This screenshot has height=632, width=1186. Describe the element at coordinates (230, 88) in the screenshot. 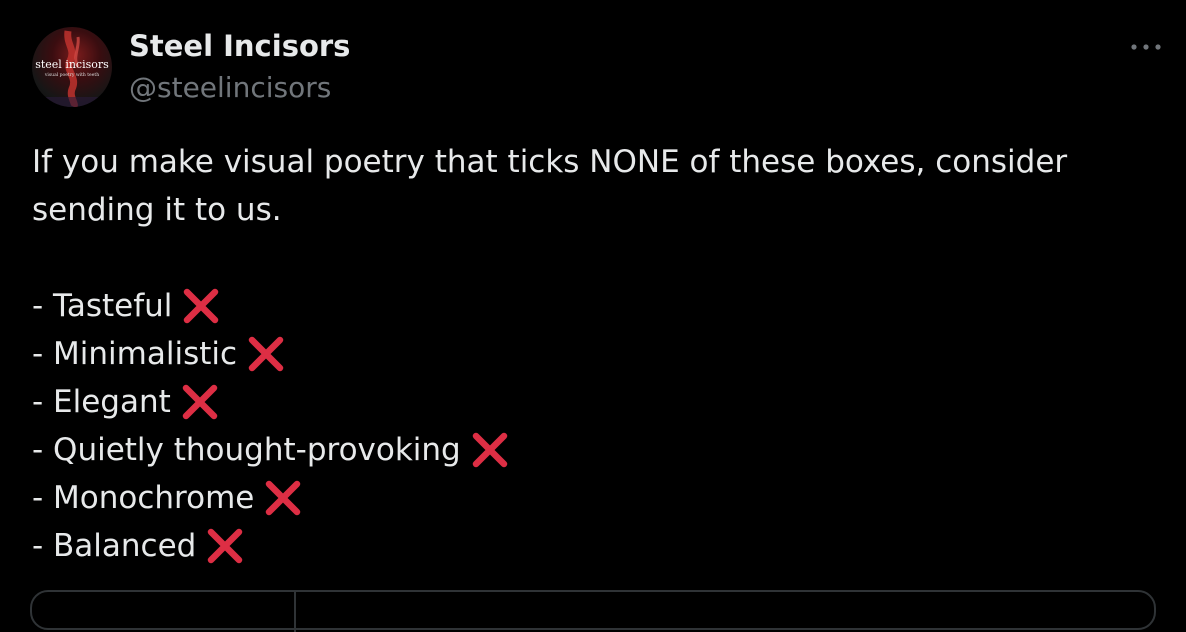

I see `user-handle: @steelincisors` at that location.